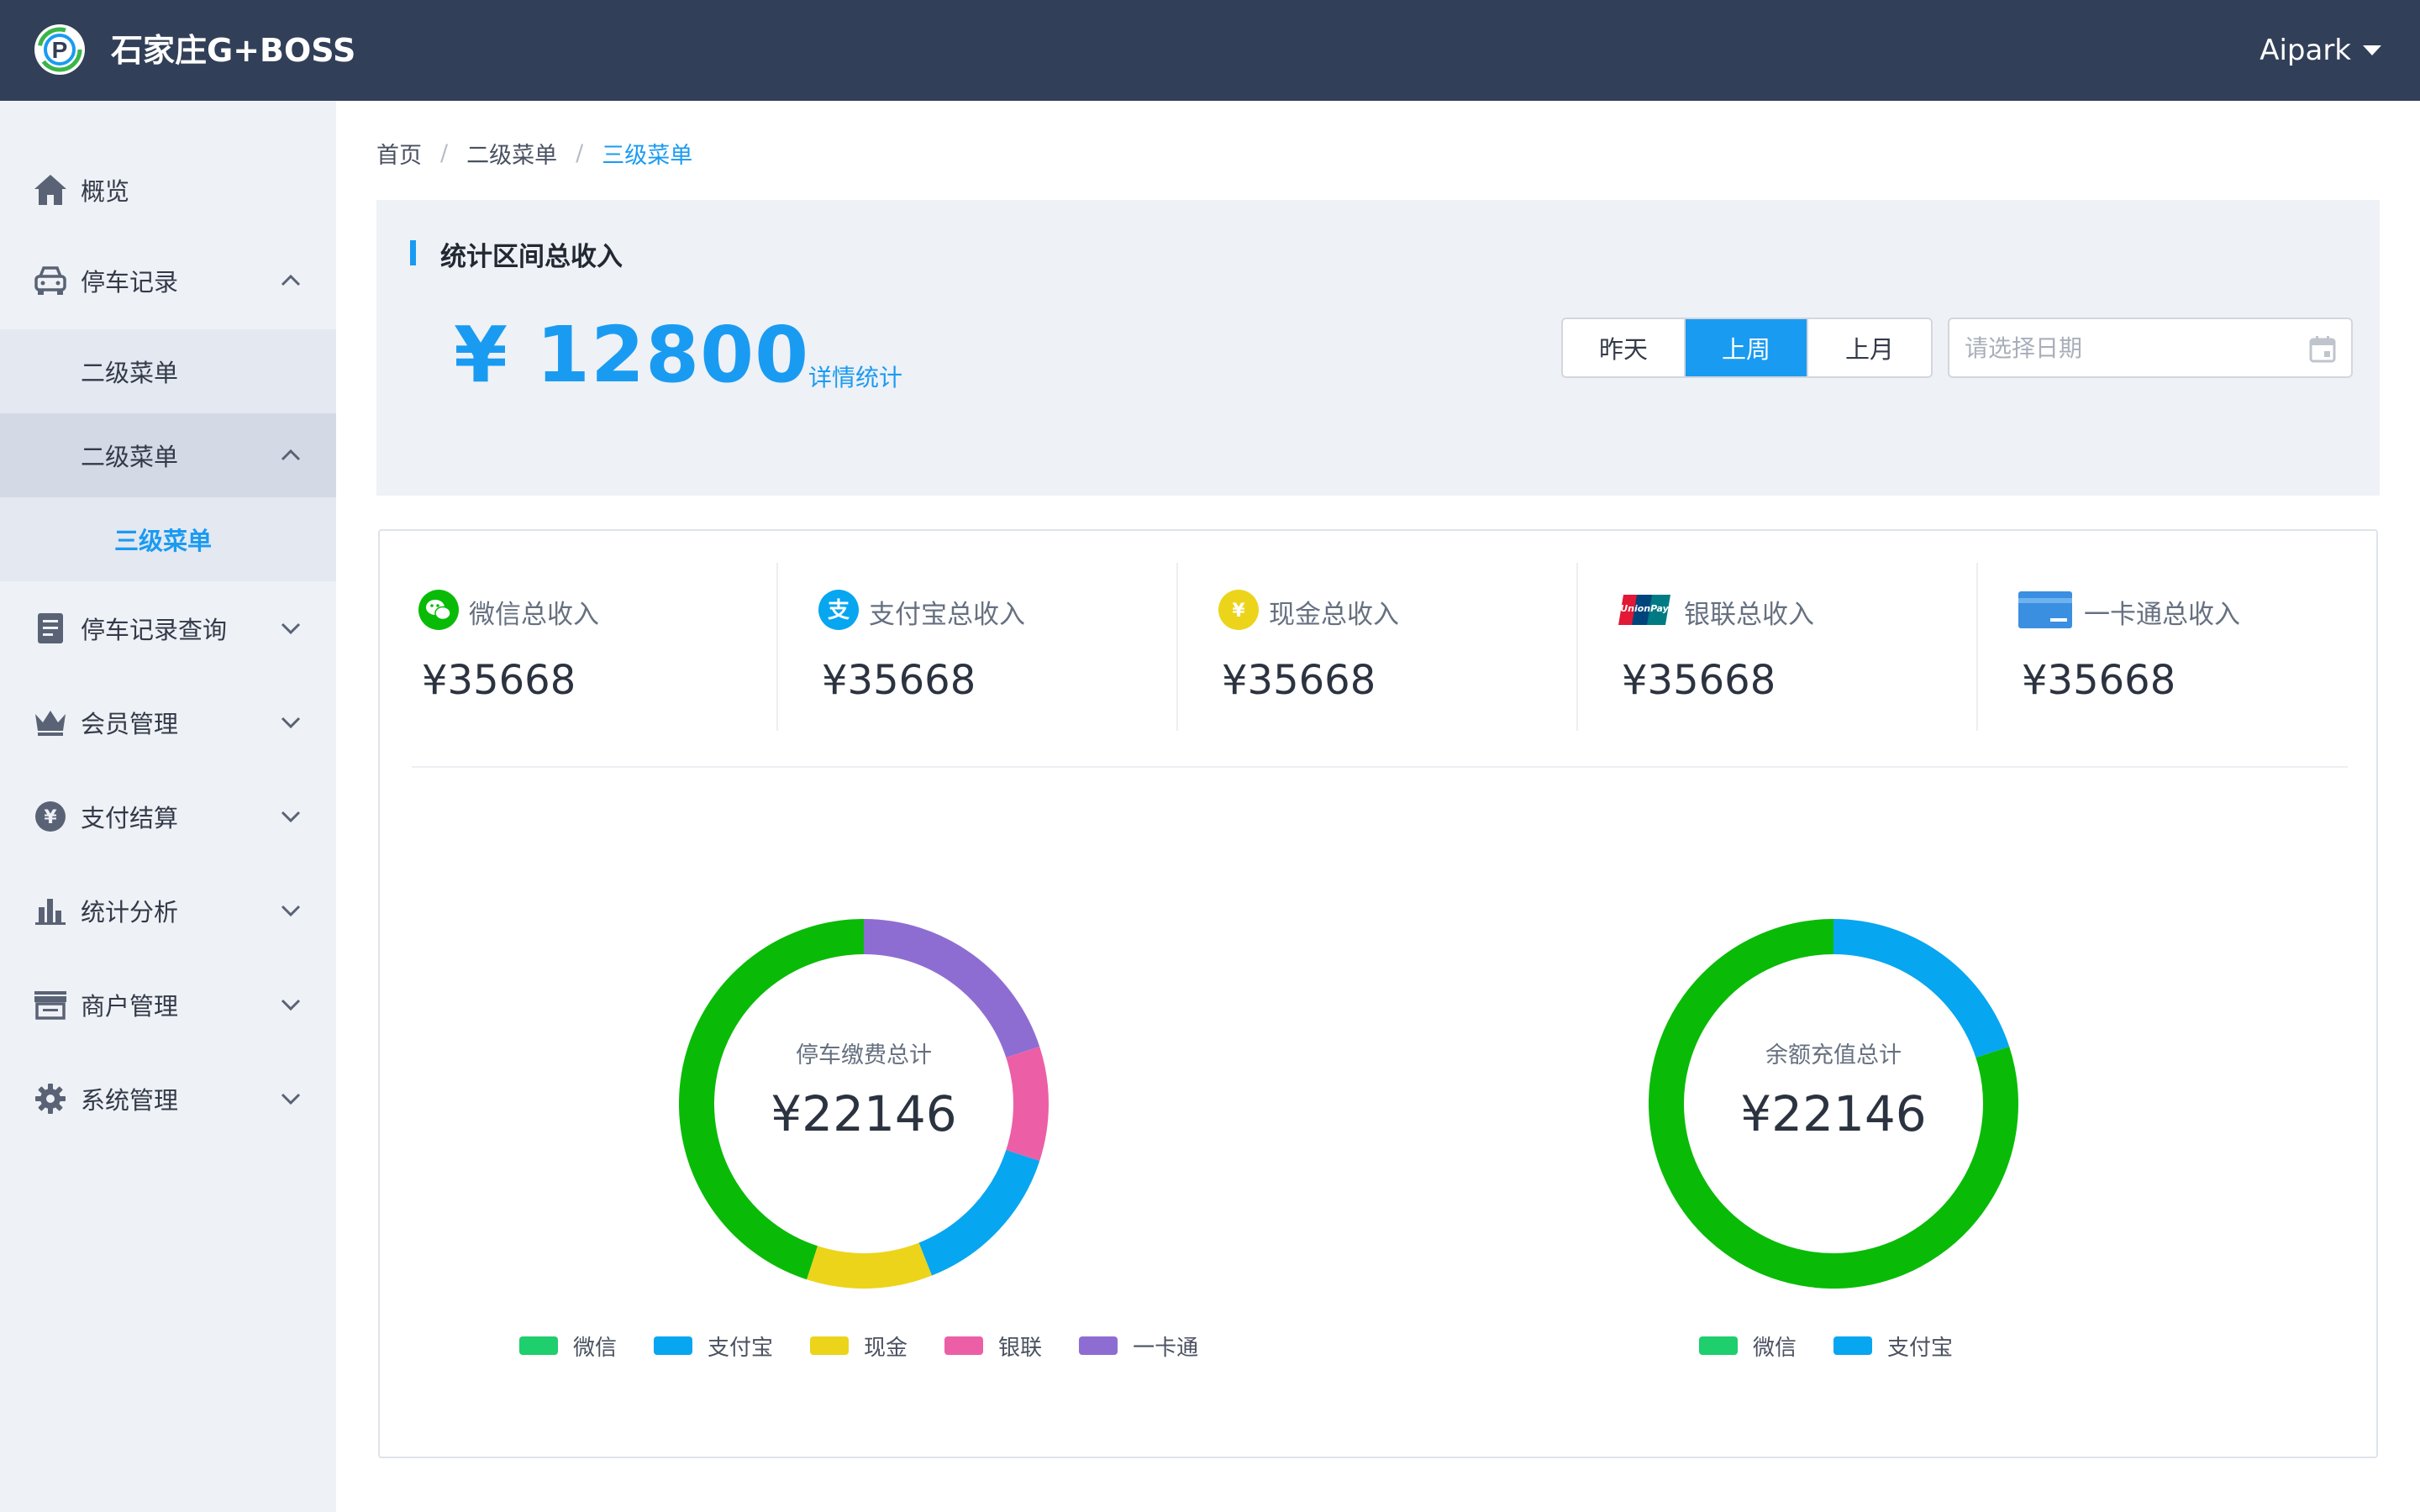 The width and height of the screenshot is (2420, 1512). What do you see at coordinates (291, 280) in the screenshot?
I see `chevron-up-icon` at bounding box center [291, 280].